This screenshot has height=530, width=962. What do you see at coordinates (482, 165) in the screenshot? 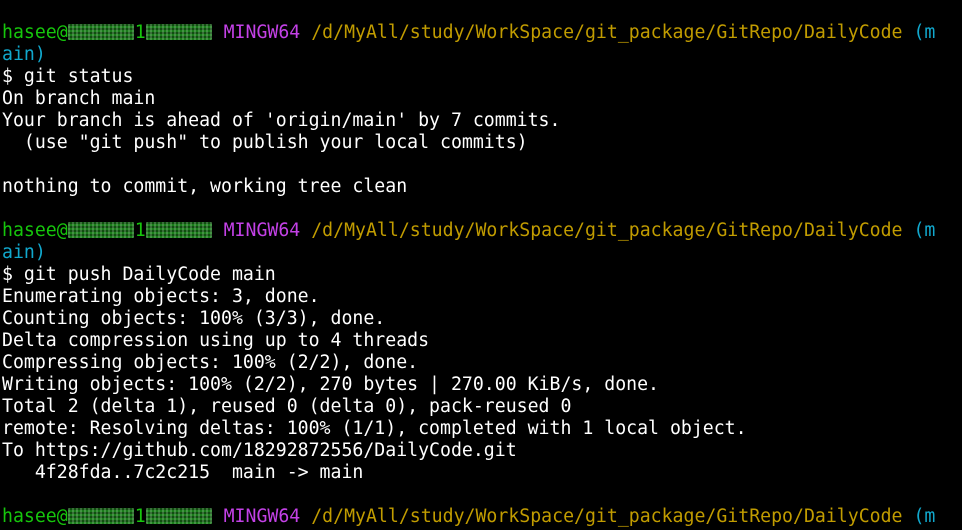
I see `output-line-blank` at bounding box center [482, 165].